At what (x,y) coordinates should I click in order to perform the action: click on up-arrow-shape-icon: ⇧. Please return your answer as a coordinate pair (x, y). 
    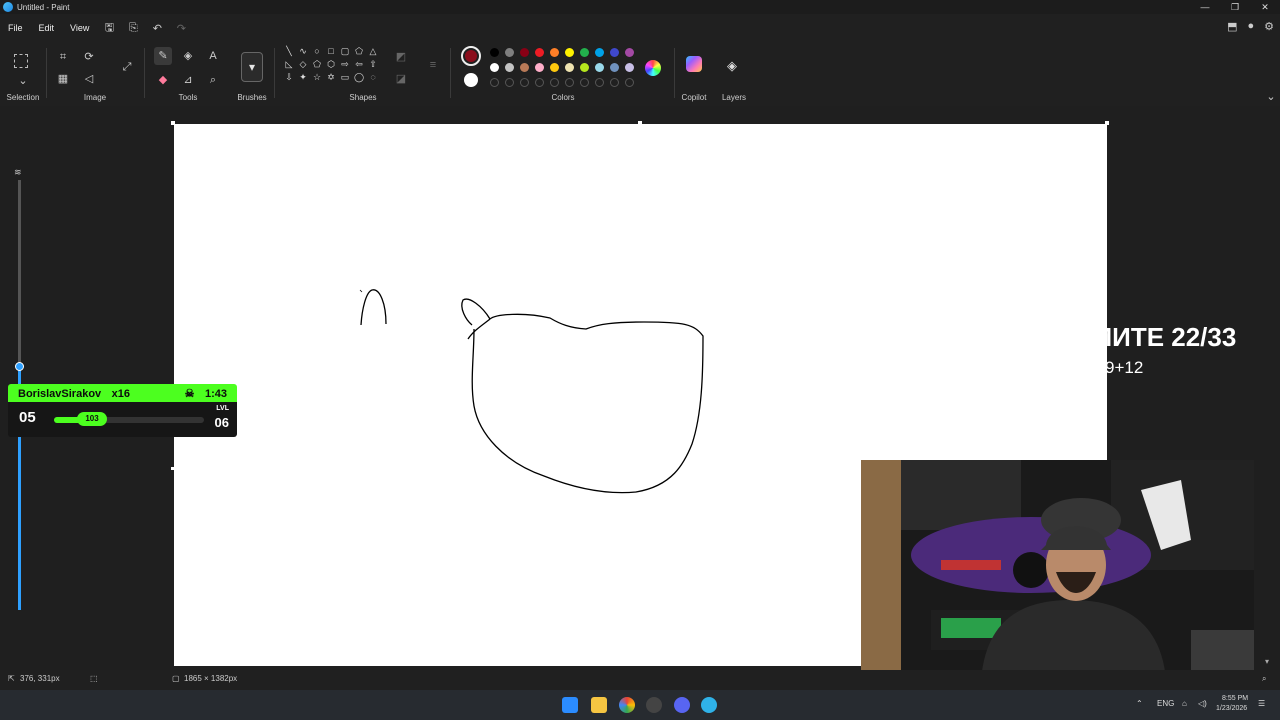
    Looking at the image, I should click on (373, 65).